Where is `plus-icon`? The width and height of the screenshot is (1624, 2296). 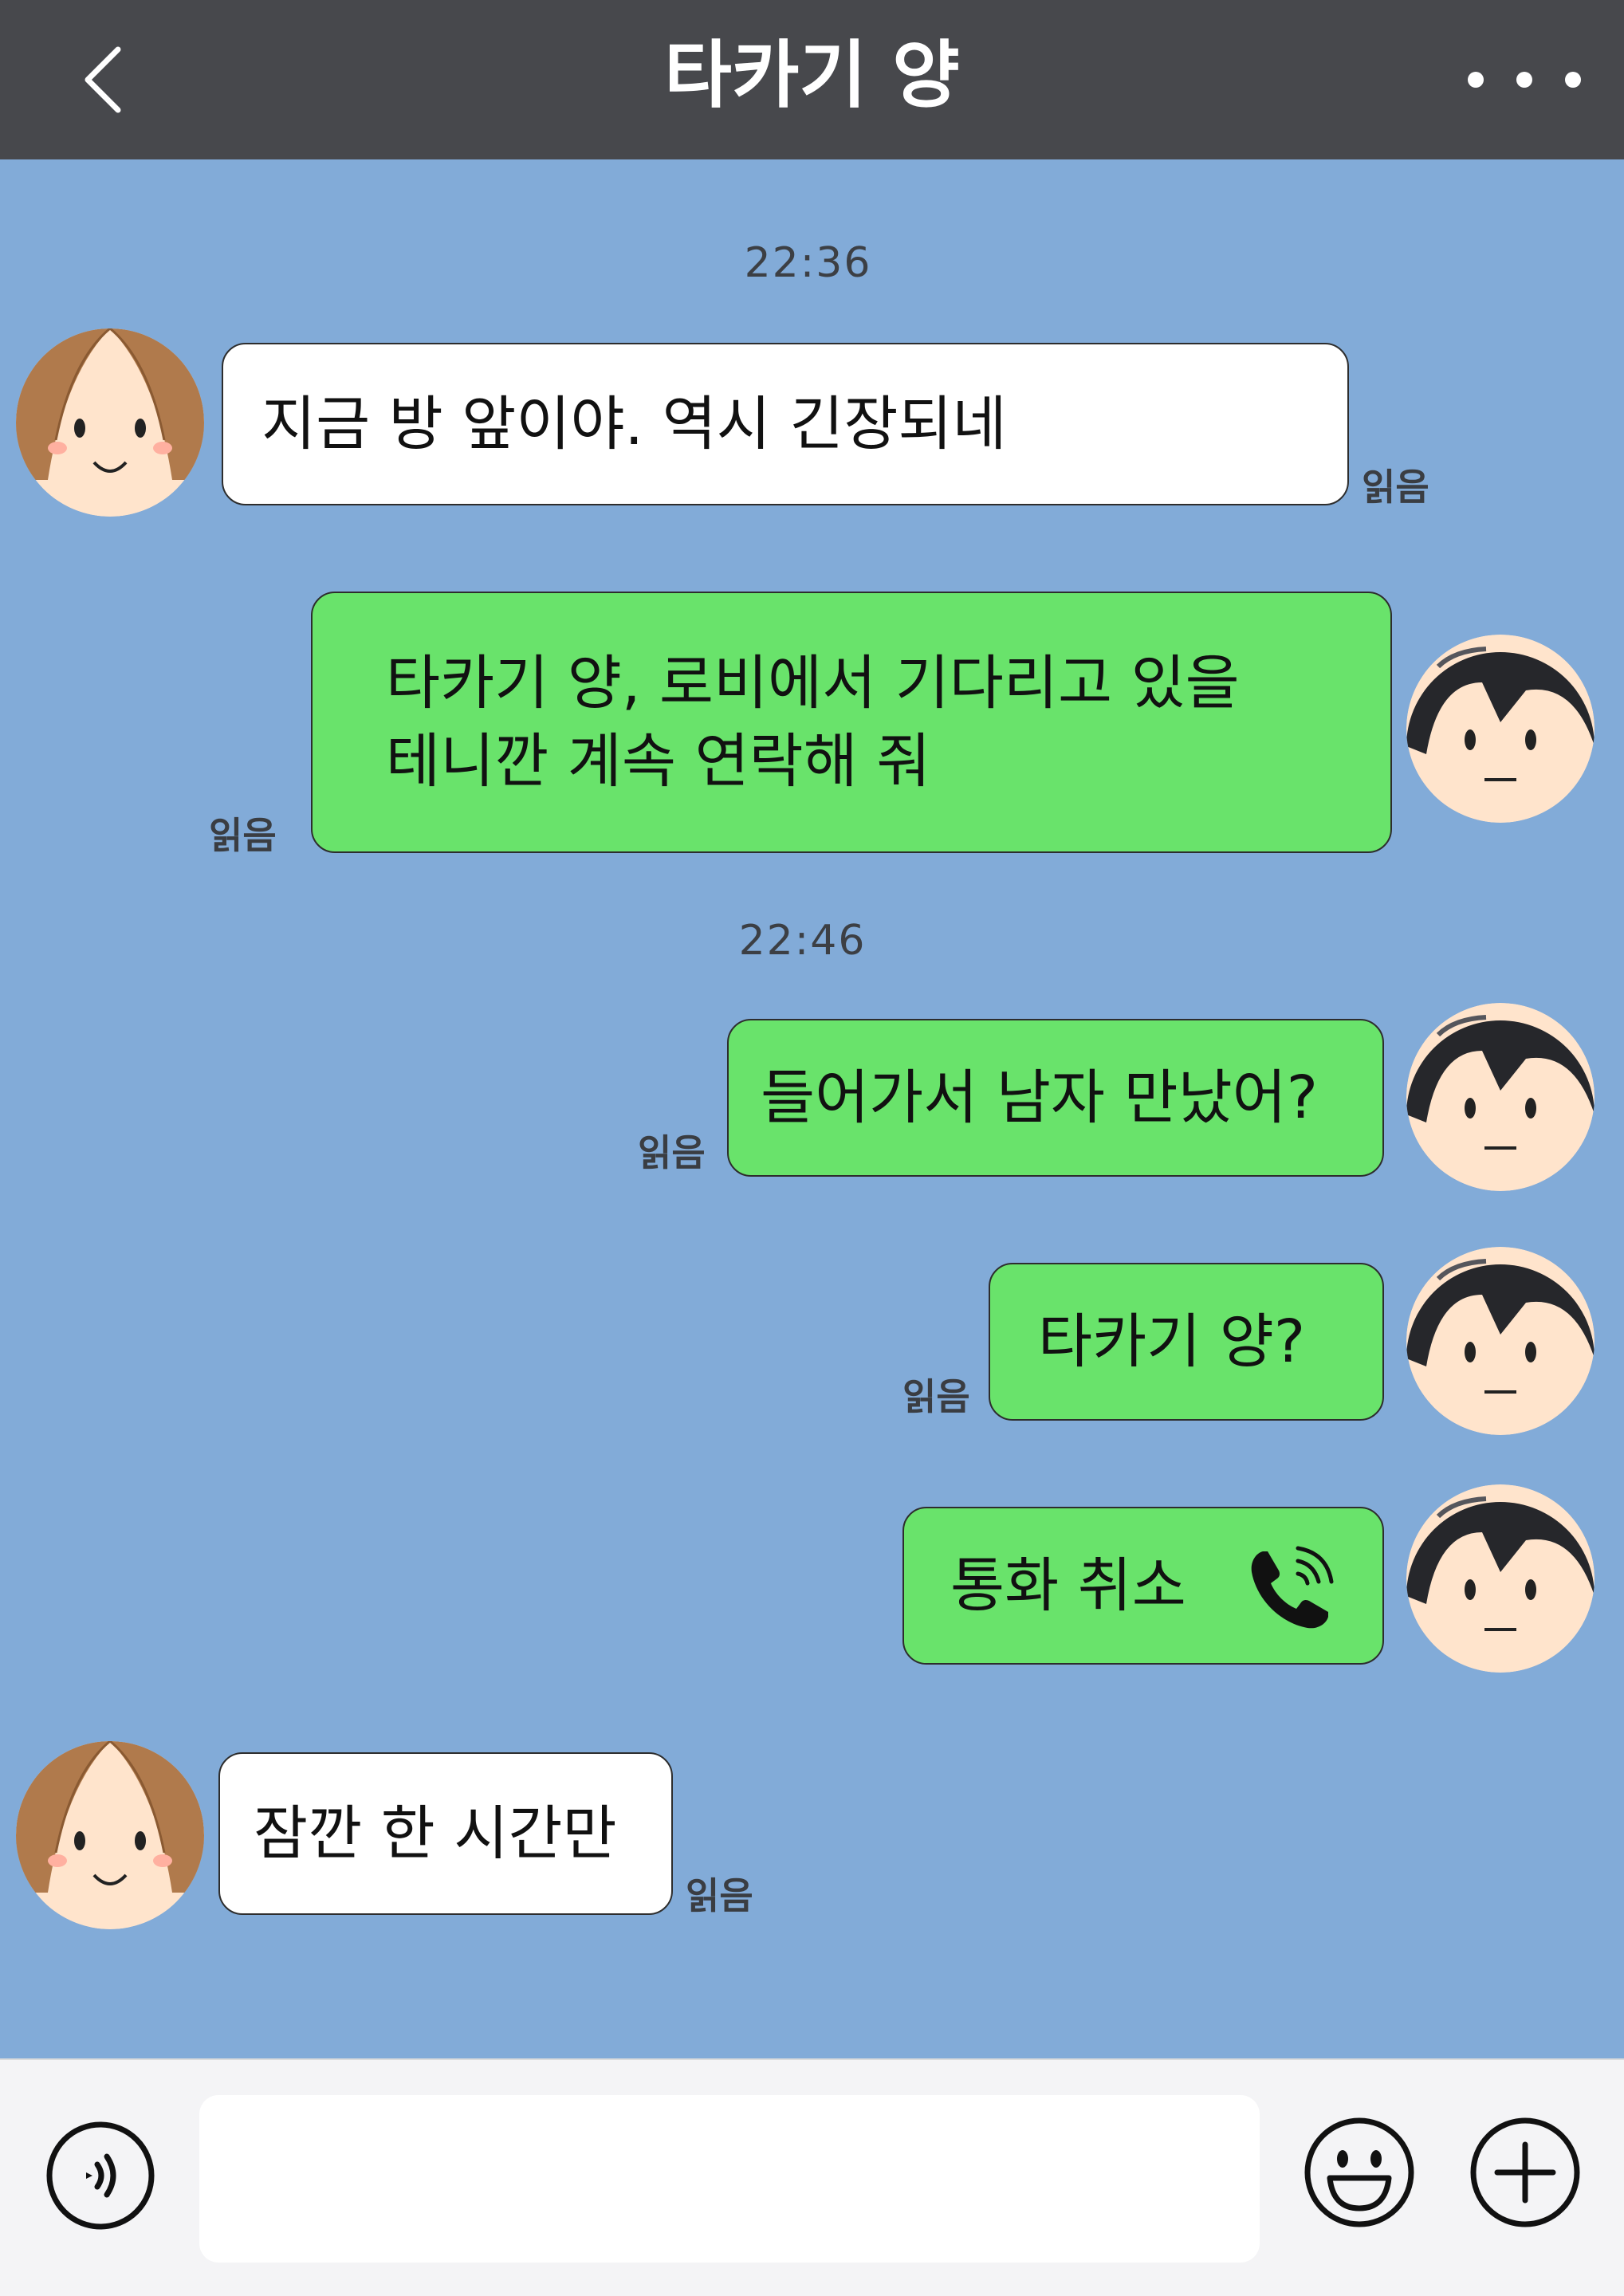 plus-icon is located at coordinates (1525, 2172).